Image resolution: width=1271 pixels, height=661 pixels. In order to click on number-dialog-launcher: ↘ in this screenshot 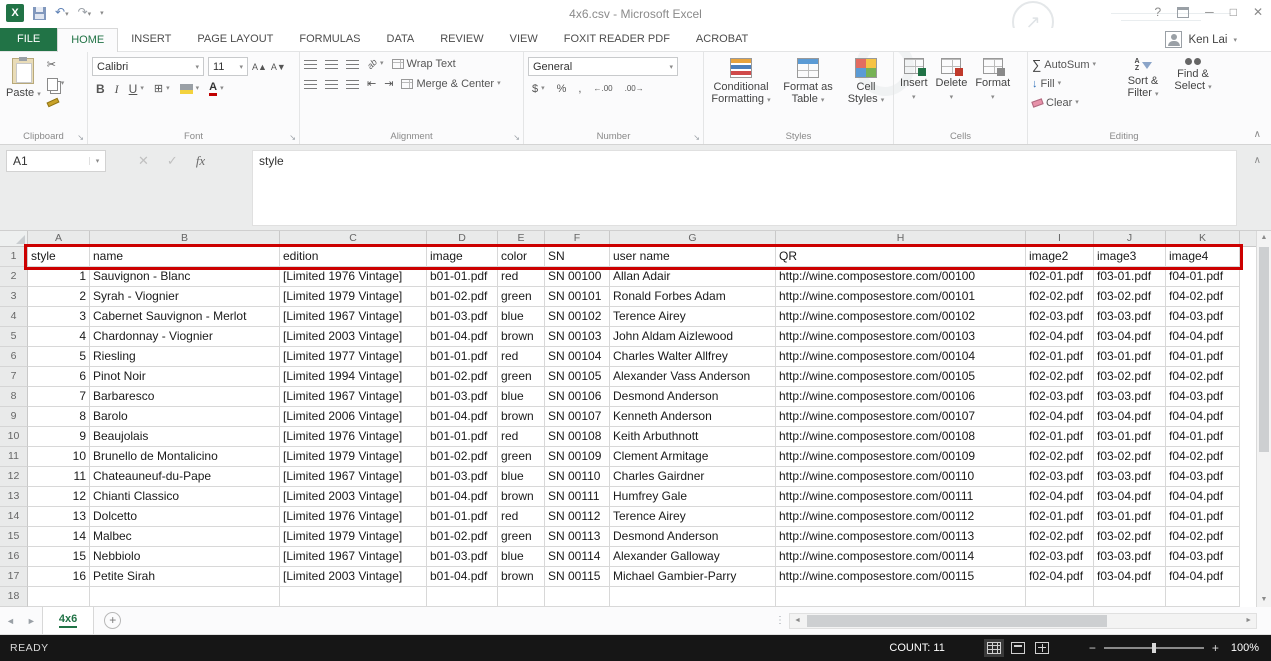, I will do `click(696, 137)`.